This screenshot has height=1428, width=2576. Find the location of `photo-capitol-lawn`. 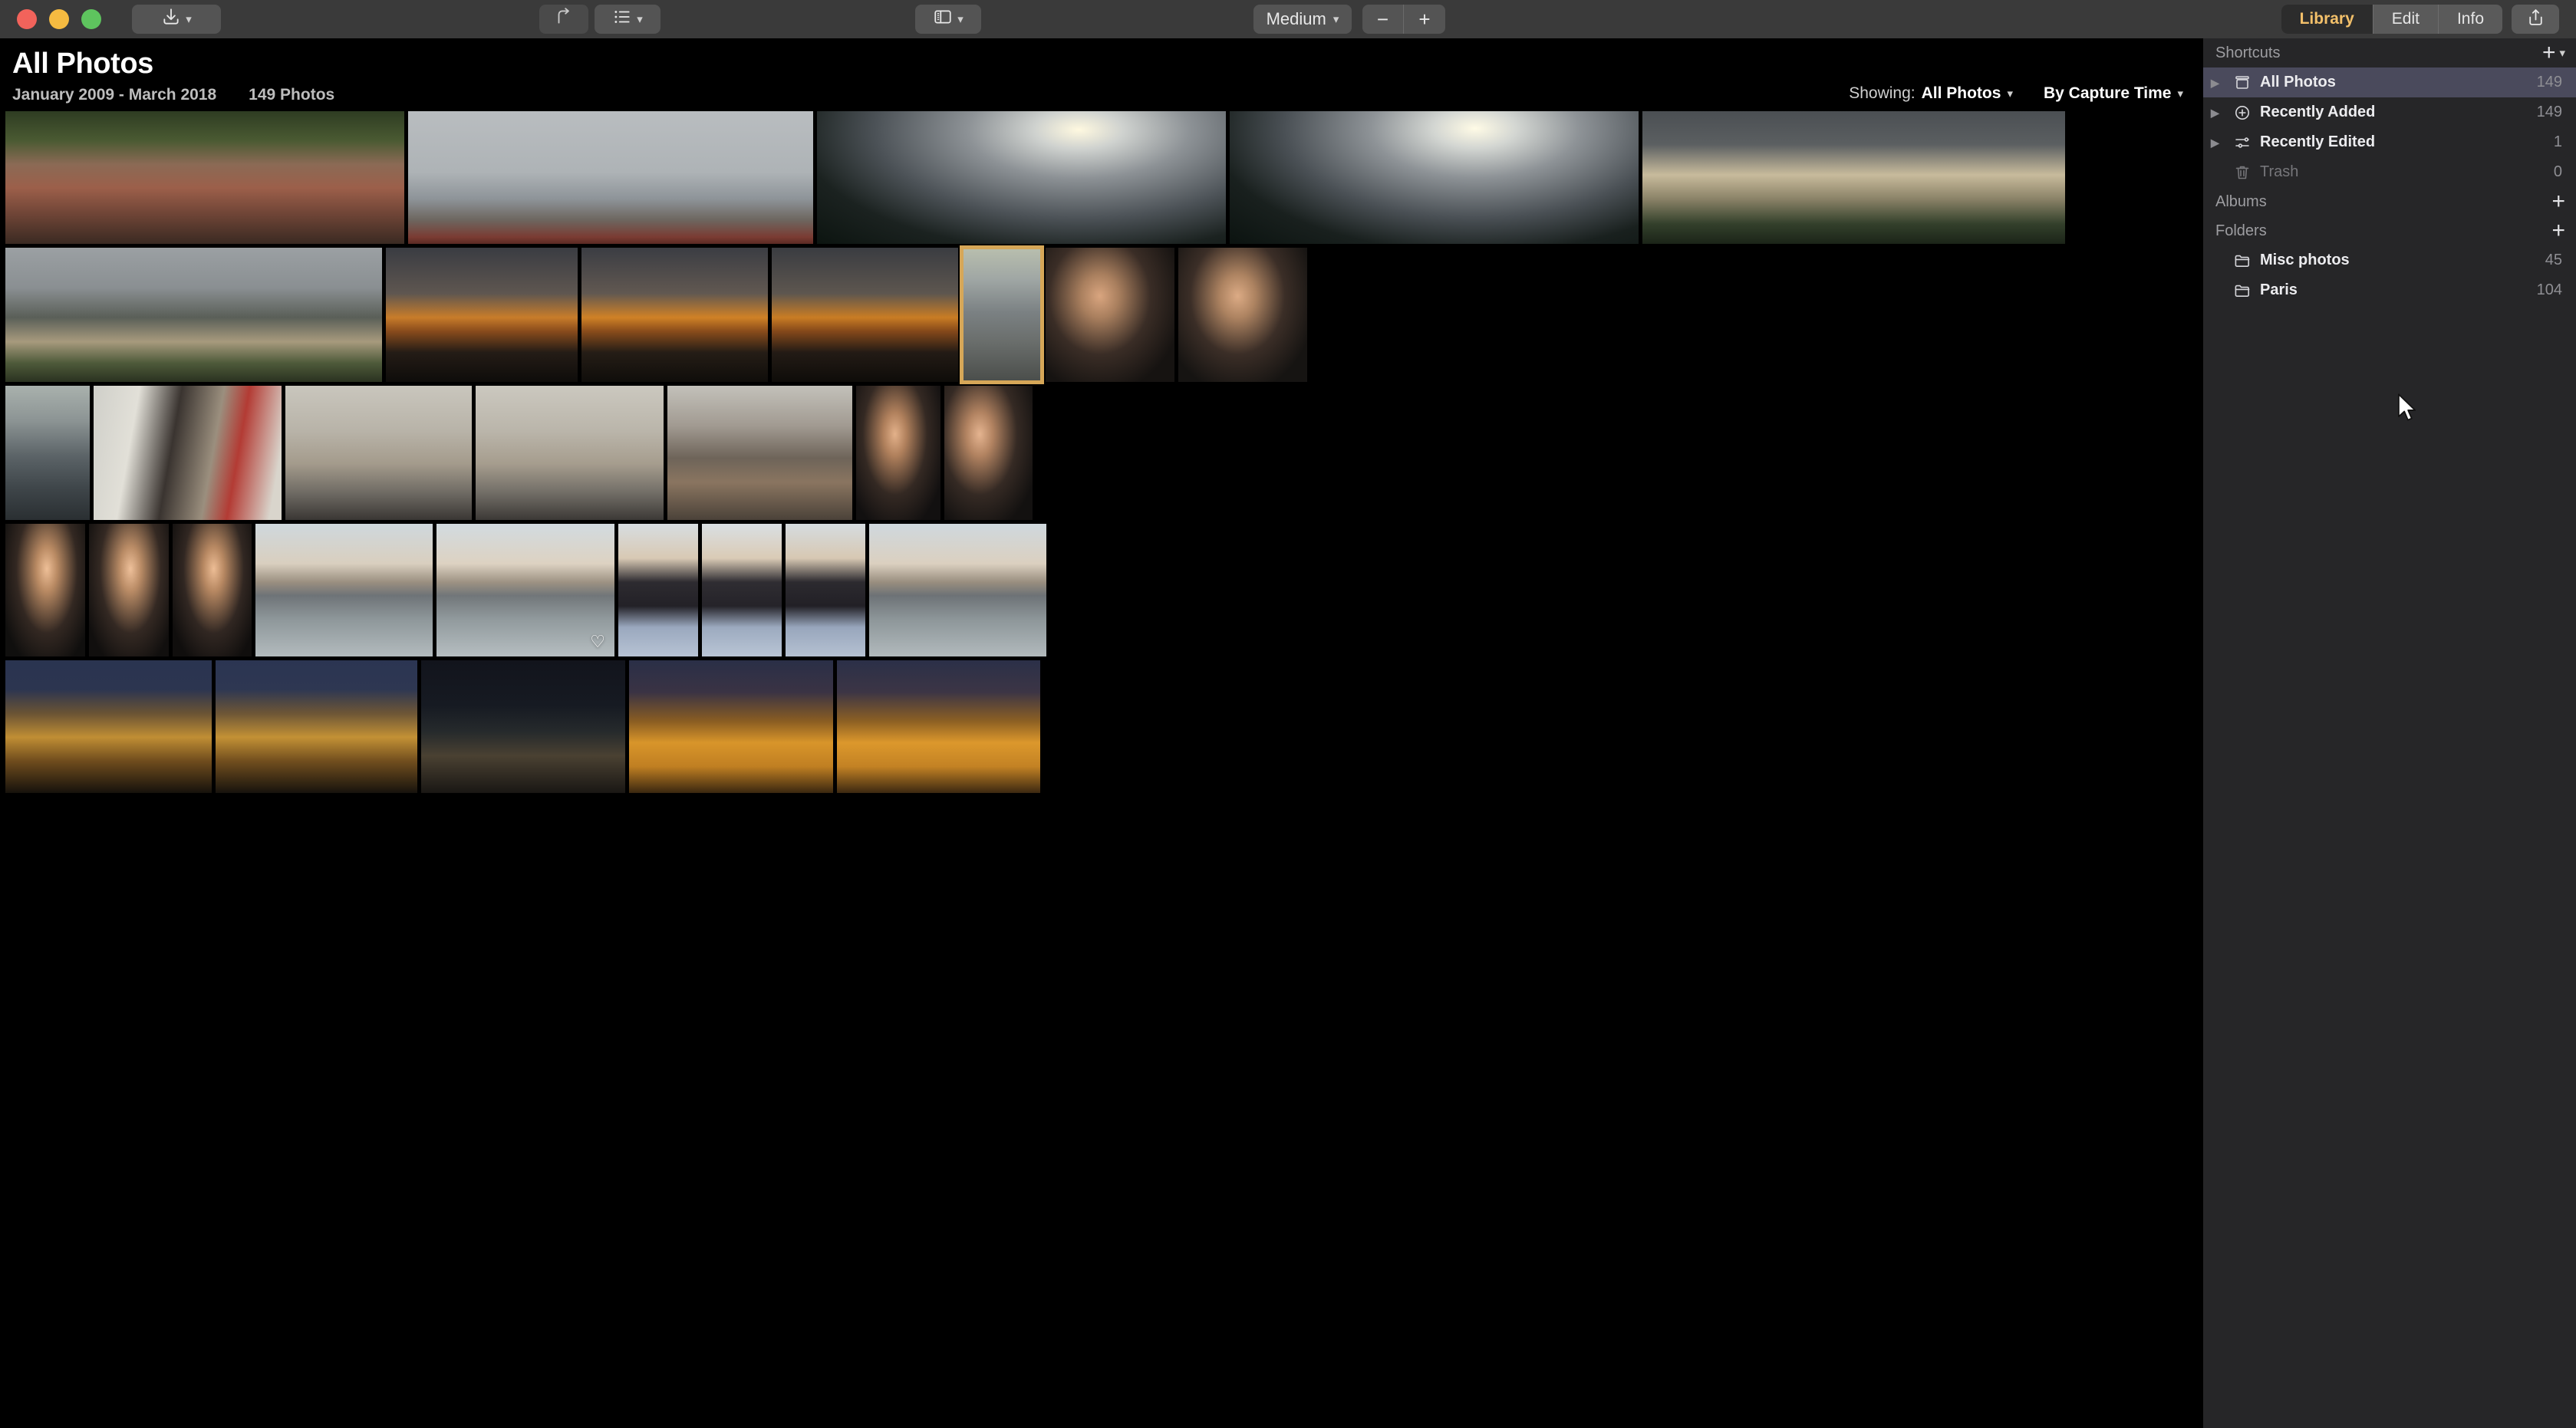

photo-capitol-lawn is located at coordinates (193, 315).